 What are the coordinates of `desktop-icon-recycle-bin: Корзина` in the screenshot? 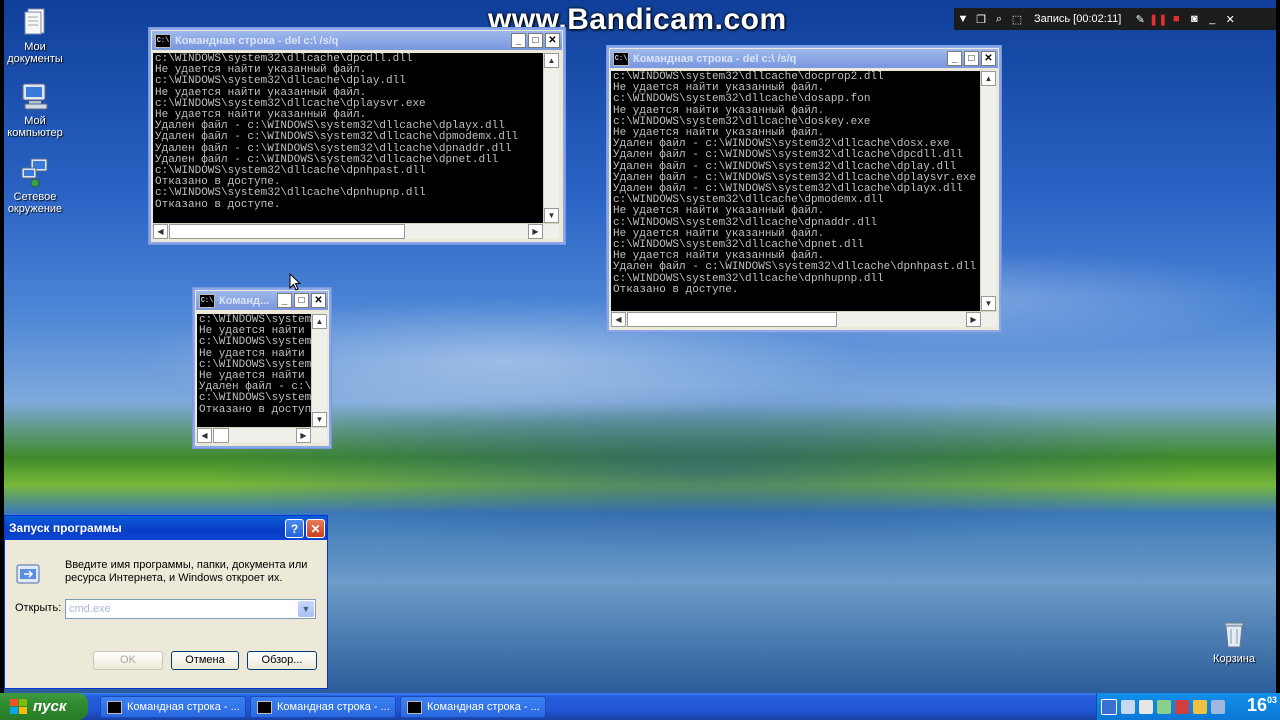 It's located at (1234, 641).